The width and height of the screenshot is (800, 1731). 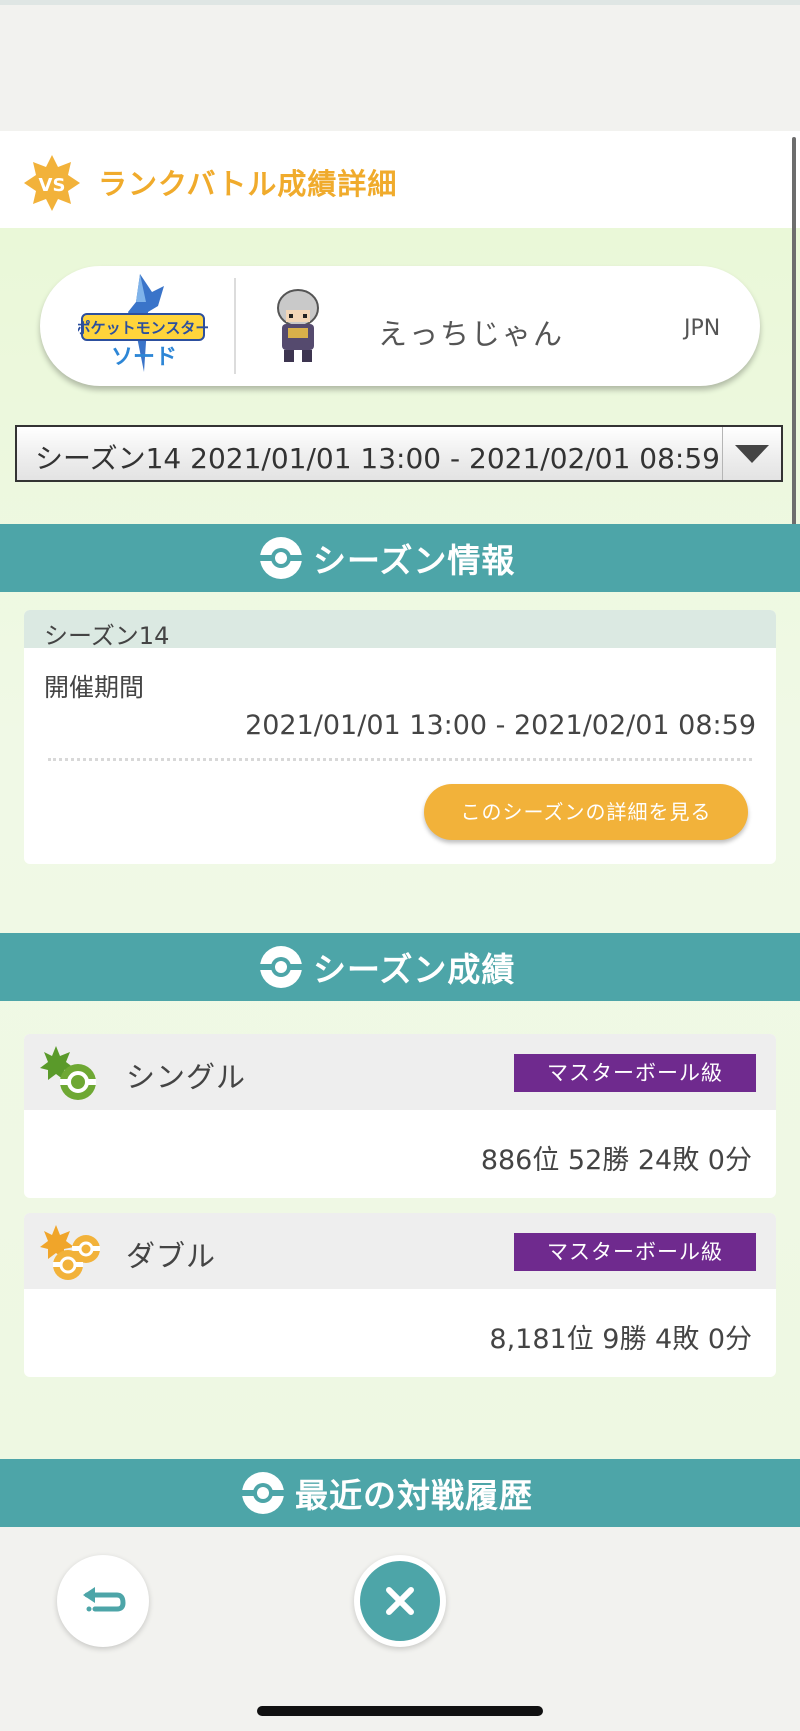 I want to click on result-label: シングル, so click(x=186, y=1077).